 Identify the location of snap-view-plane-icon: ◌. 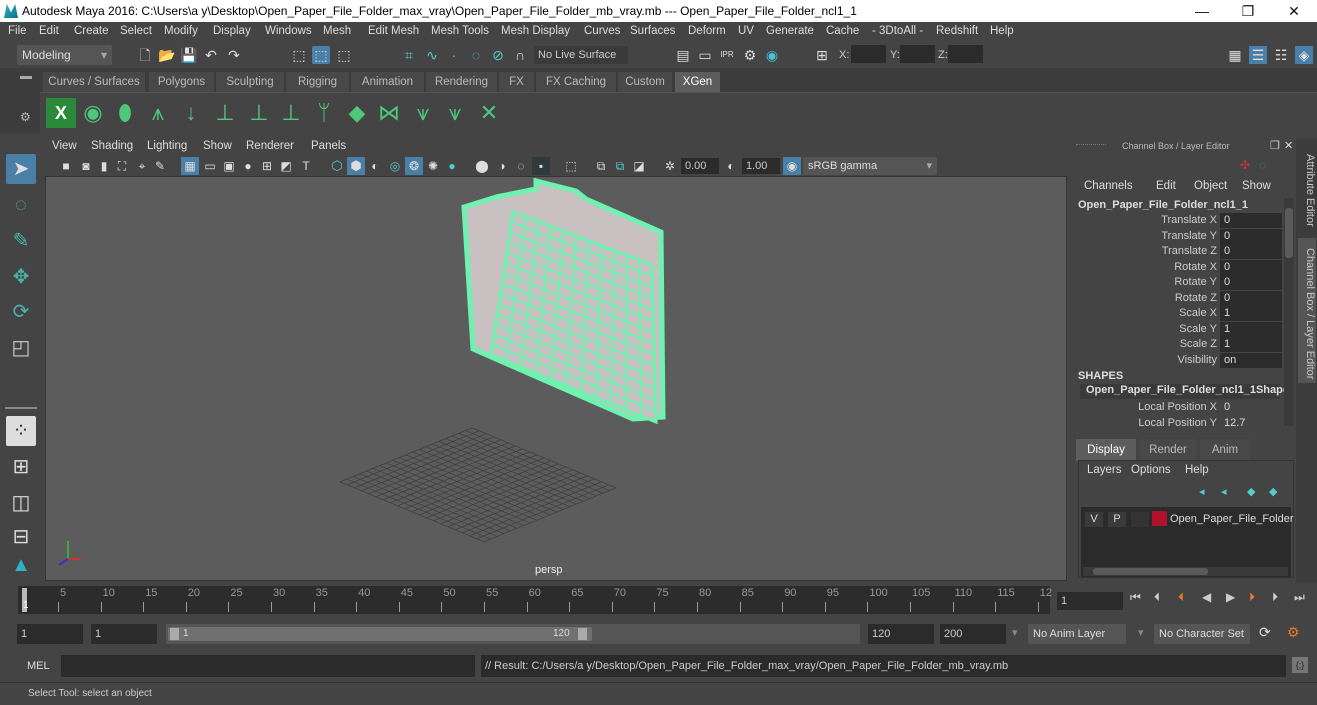
(476, 55).